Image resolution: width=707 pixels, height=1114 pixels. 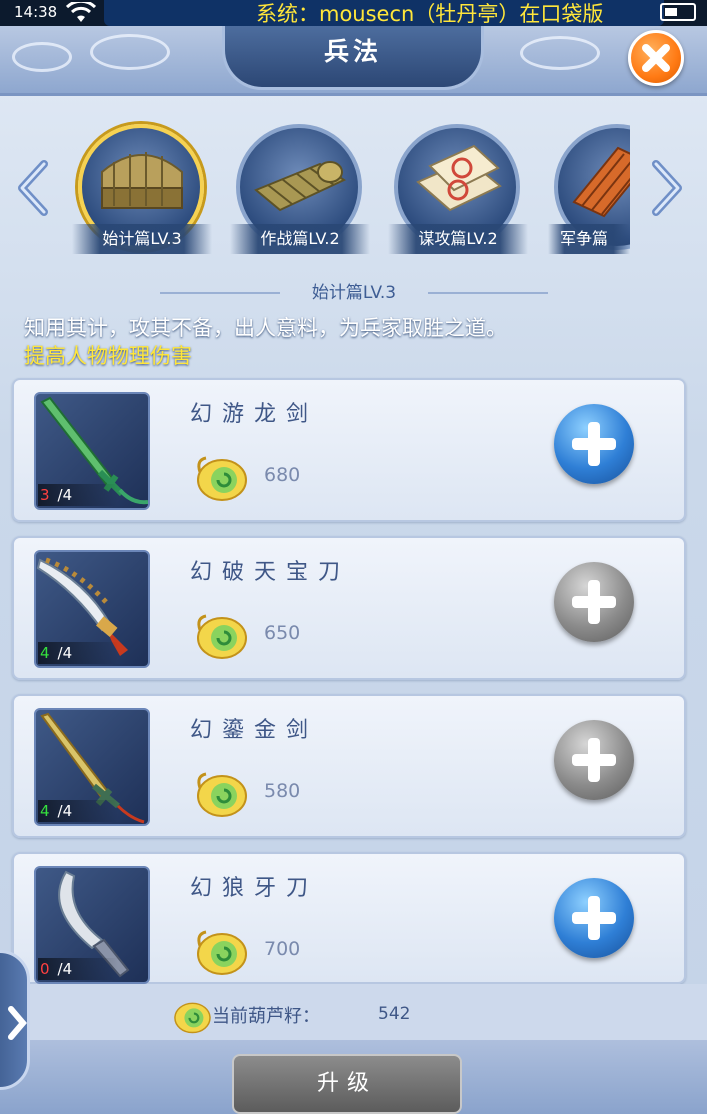 What do you see at coordinates (142, 180) in the screenshot?
I see `bamboo-bundle-icon` at bounding box center [142, 180].